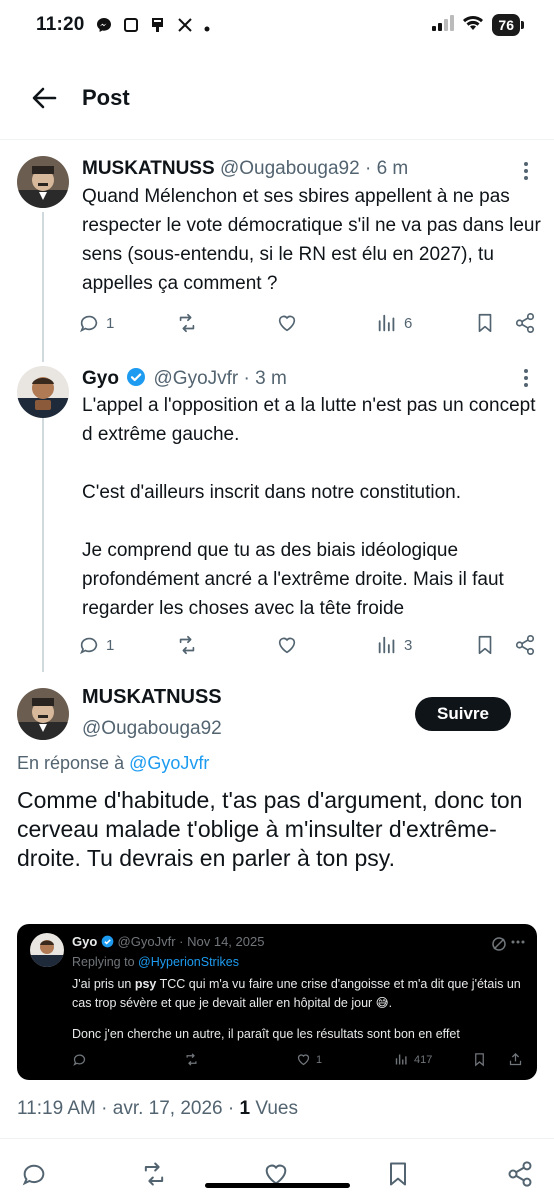 This screenshot has height=1200, width=554. I want to click on status-time: 11:20, so click(60, 24).